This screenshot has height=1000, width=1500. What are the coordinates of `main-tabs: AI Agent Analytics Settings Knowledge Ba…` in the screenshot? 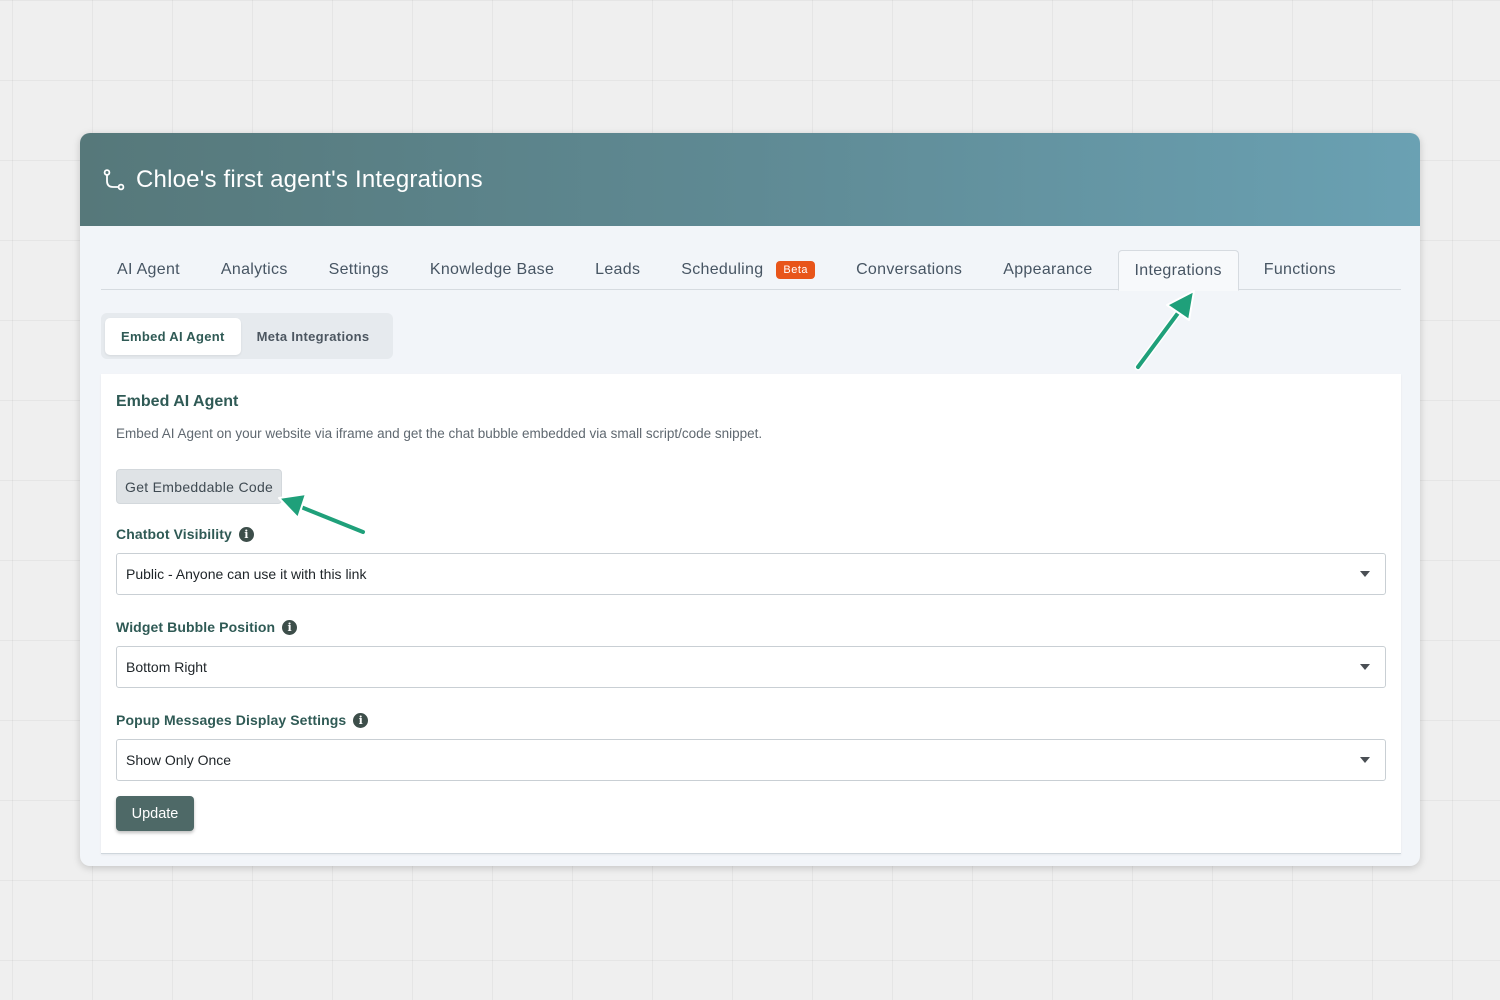 It's located at (751, 270).